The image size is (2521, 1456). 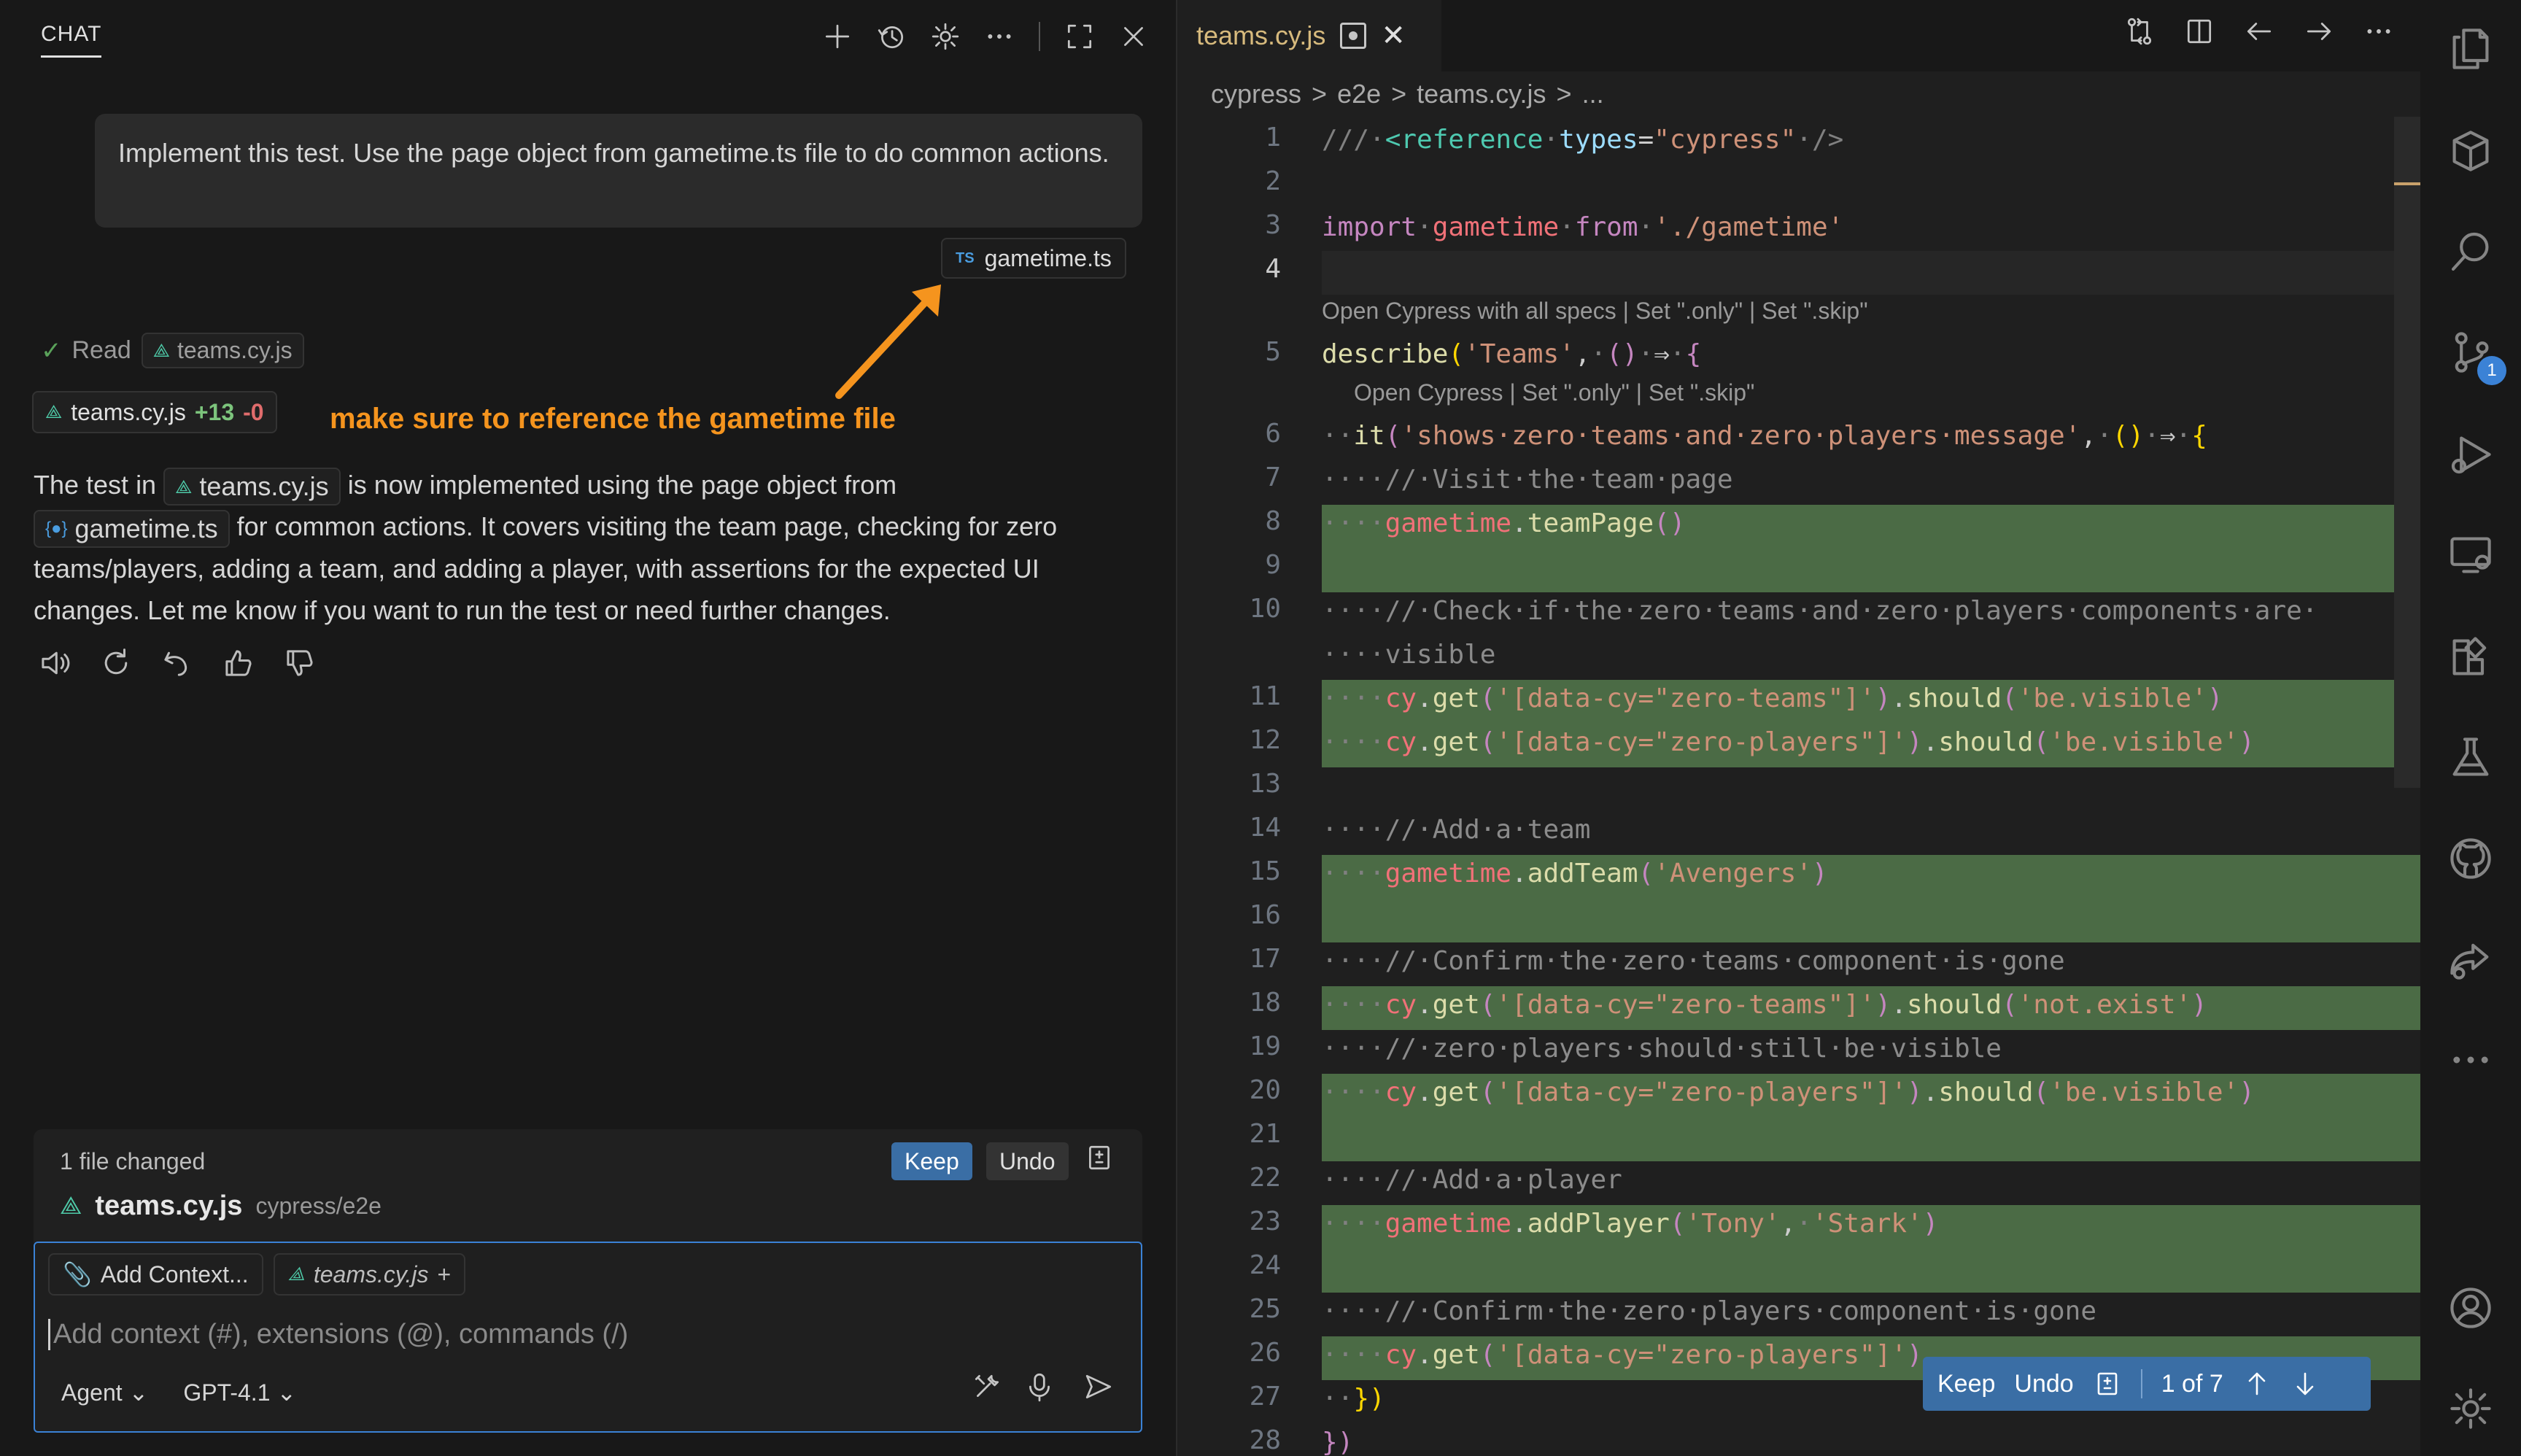 I want to click on undo-change-button: Undo, so click(x=2043, y=1384).